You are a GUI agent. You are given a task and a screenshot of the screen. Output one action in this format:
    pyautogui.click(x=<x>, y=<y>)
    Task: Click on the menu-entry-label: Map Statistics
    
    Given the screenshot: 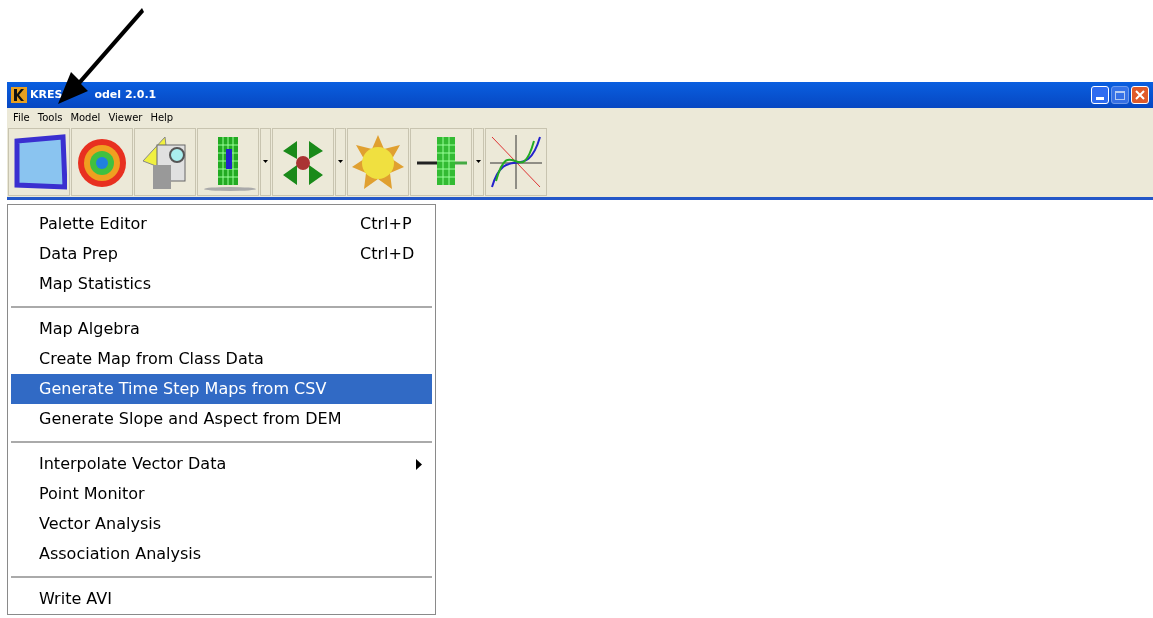 What is the action you would take?
    pyautogui.click(x=95, y=284)
    